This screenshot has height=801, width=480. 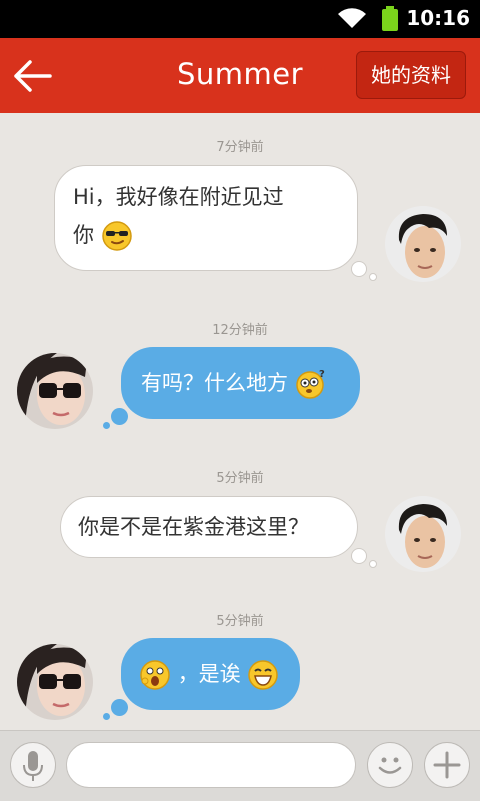 I want to click on message-text: ，是诶, so click(x=209, y=674).